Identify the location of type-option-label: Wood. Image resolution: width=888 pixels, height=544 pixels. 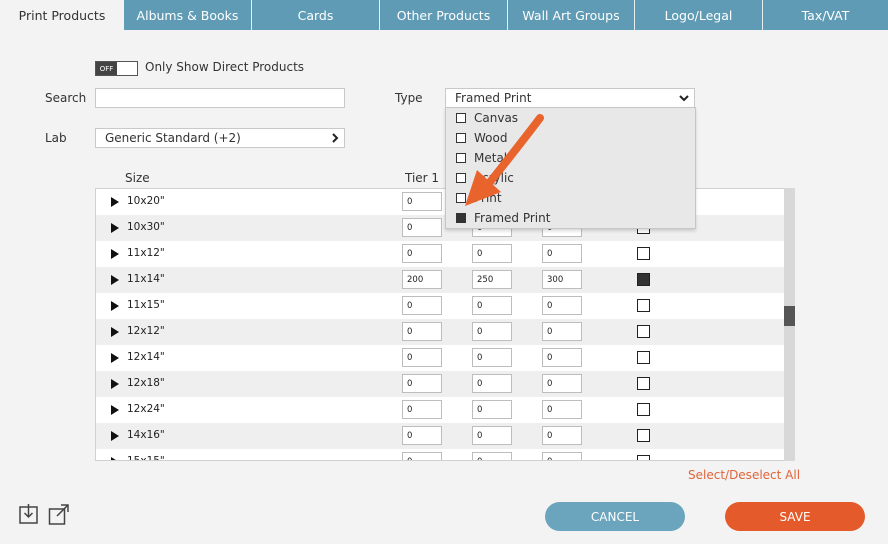
(491, 138).